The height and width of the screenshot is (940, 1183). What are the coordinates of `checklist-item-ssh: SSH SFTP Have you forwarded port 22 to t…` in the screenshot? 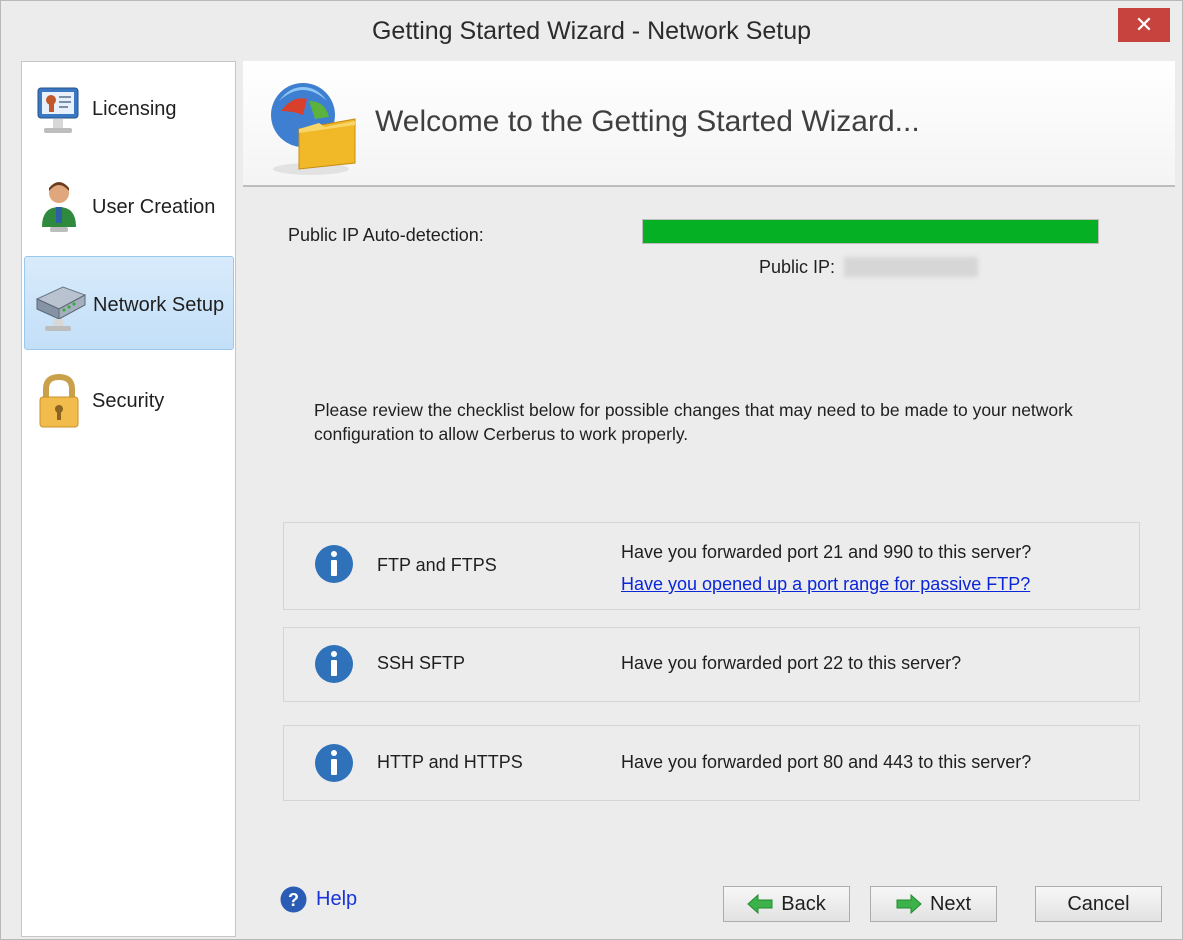 It's located at (711, 664).